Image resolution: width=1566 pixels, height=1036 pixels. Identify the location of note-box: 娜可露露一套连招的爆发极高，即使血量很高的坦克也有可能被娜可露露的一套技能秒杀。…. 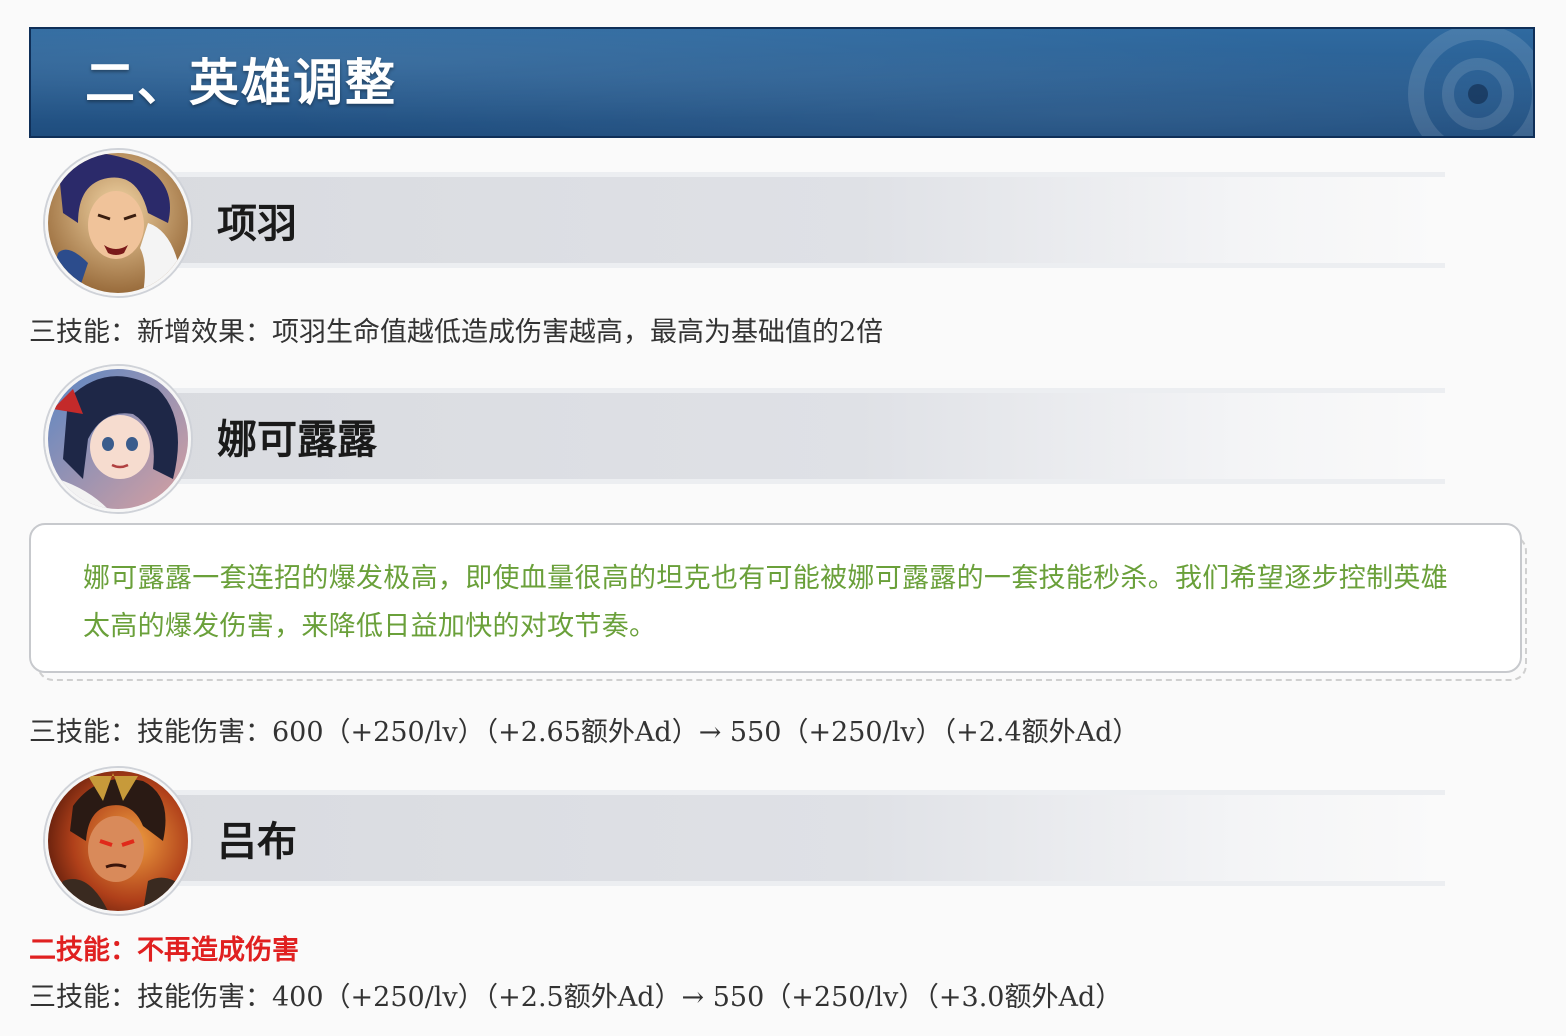
(775, 598).